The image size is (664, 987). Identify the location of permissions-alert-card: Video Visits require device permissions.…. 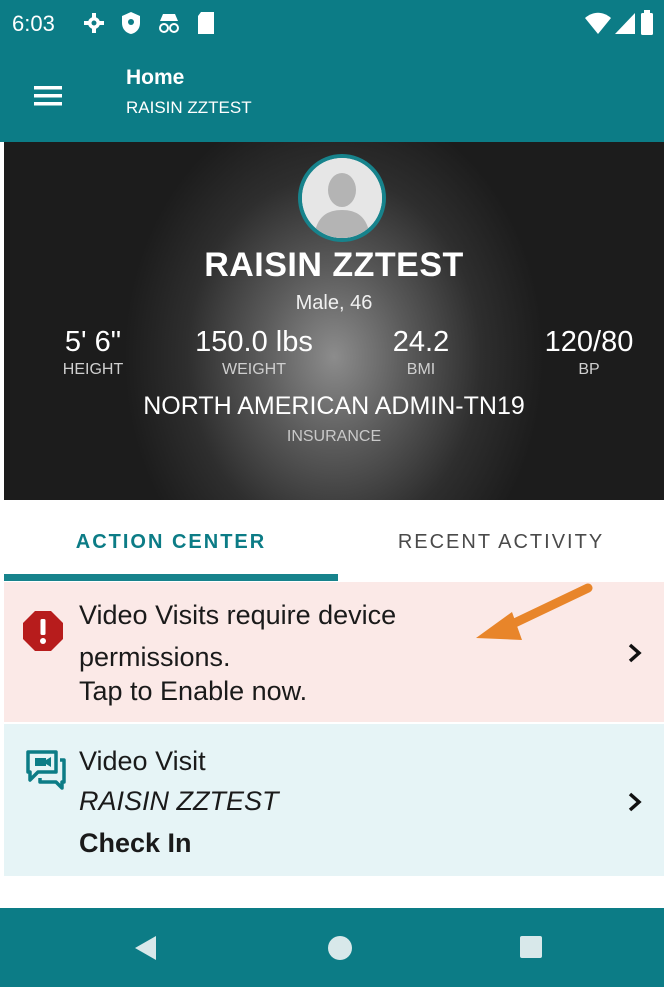
(334, 652).